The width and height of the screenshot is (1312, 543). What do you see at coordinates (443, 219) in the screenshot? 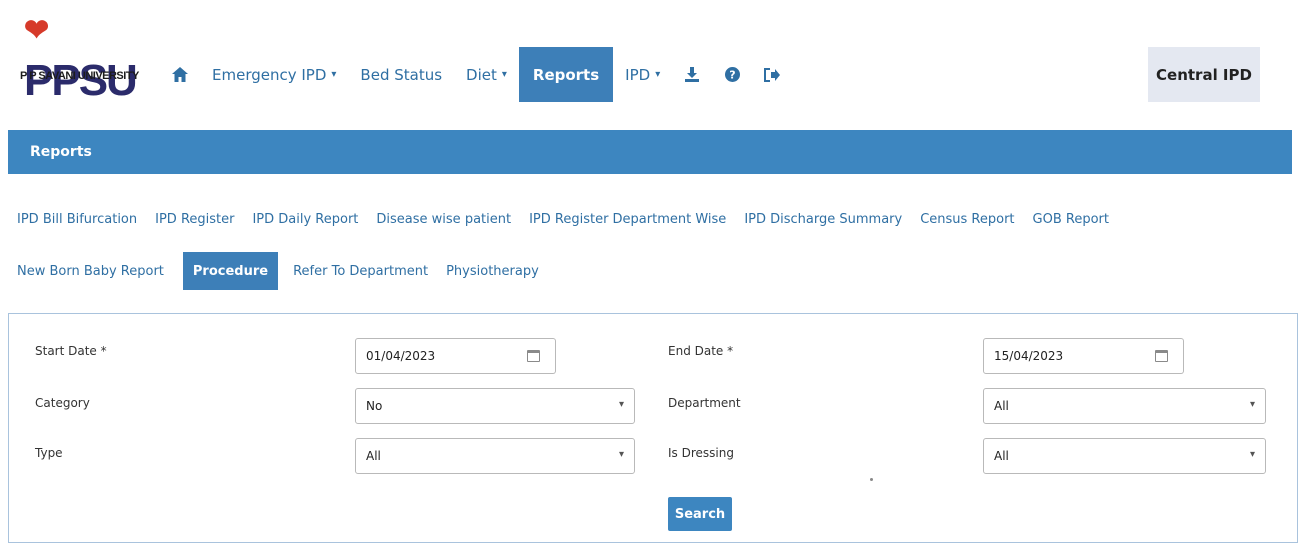
I see `tab-disease-wise-patient: Disease wise patient` at bounding box center [443, 219].